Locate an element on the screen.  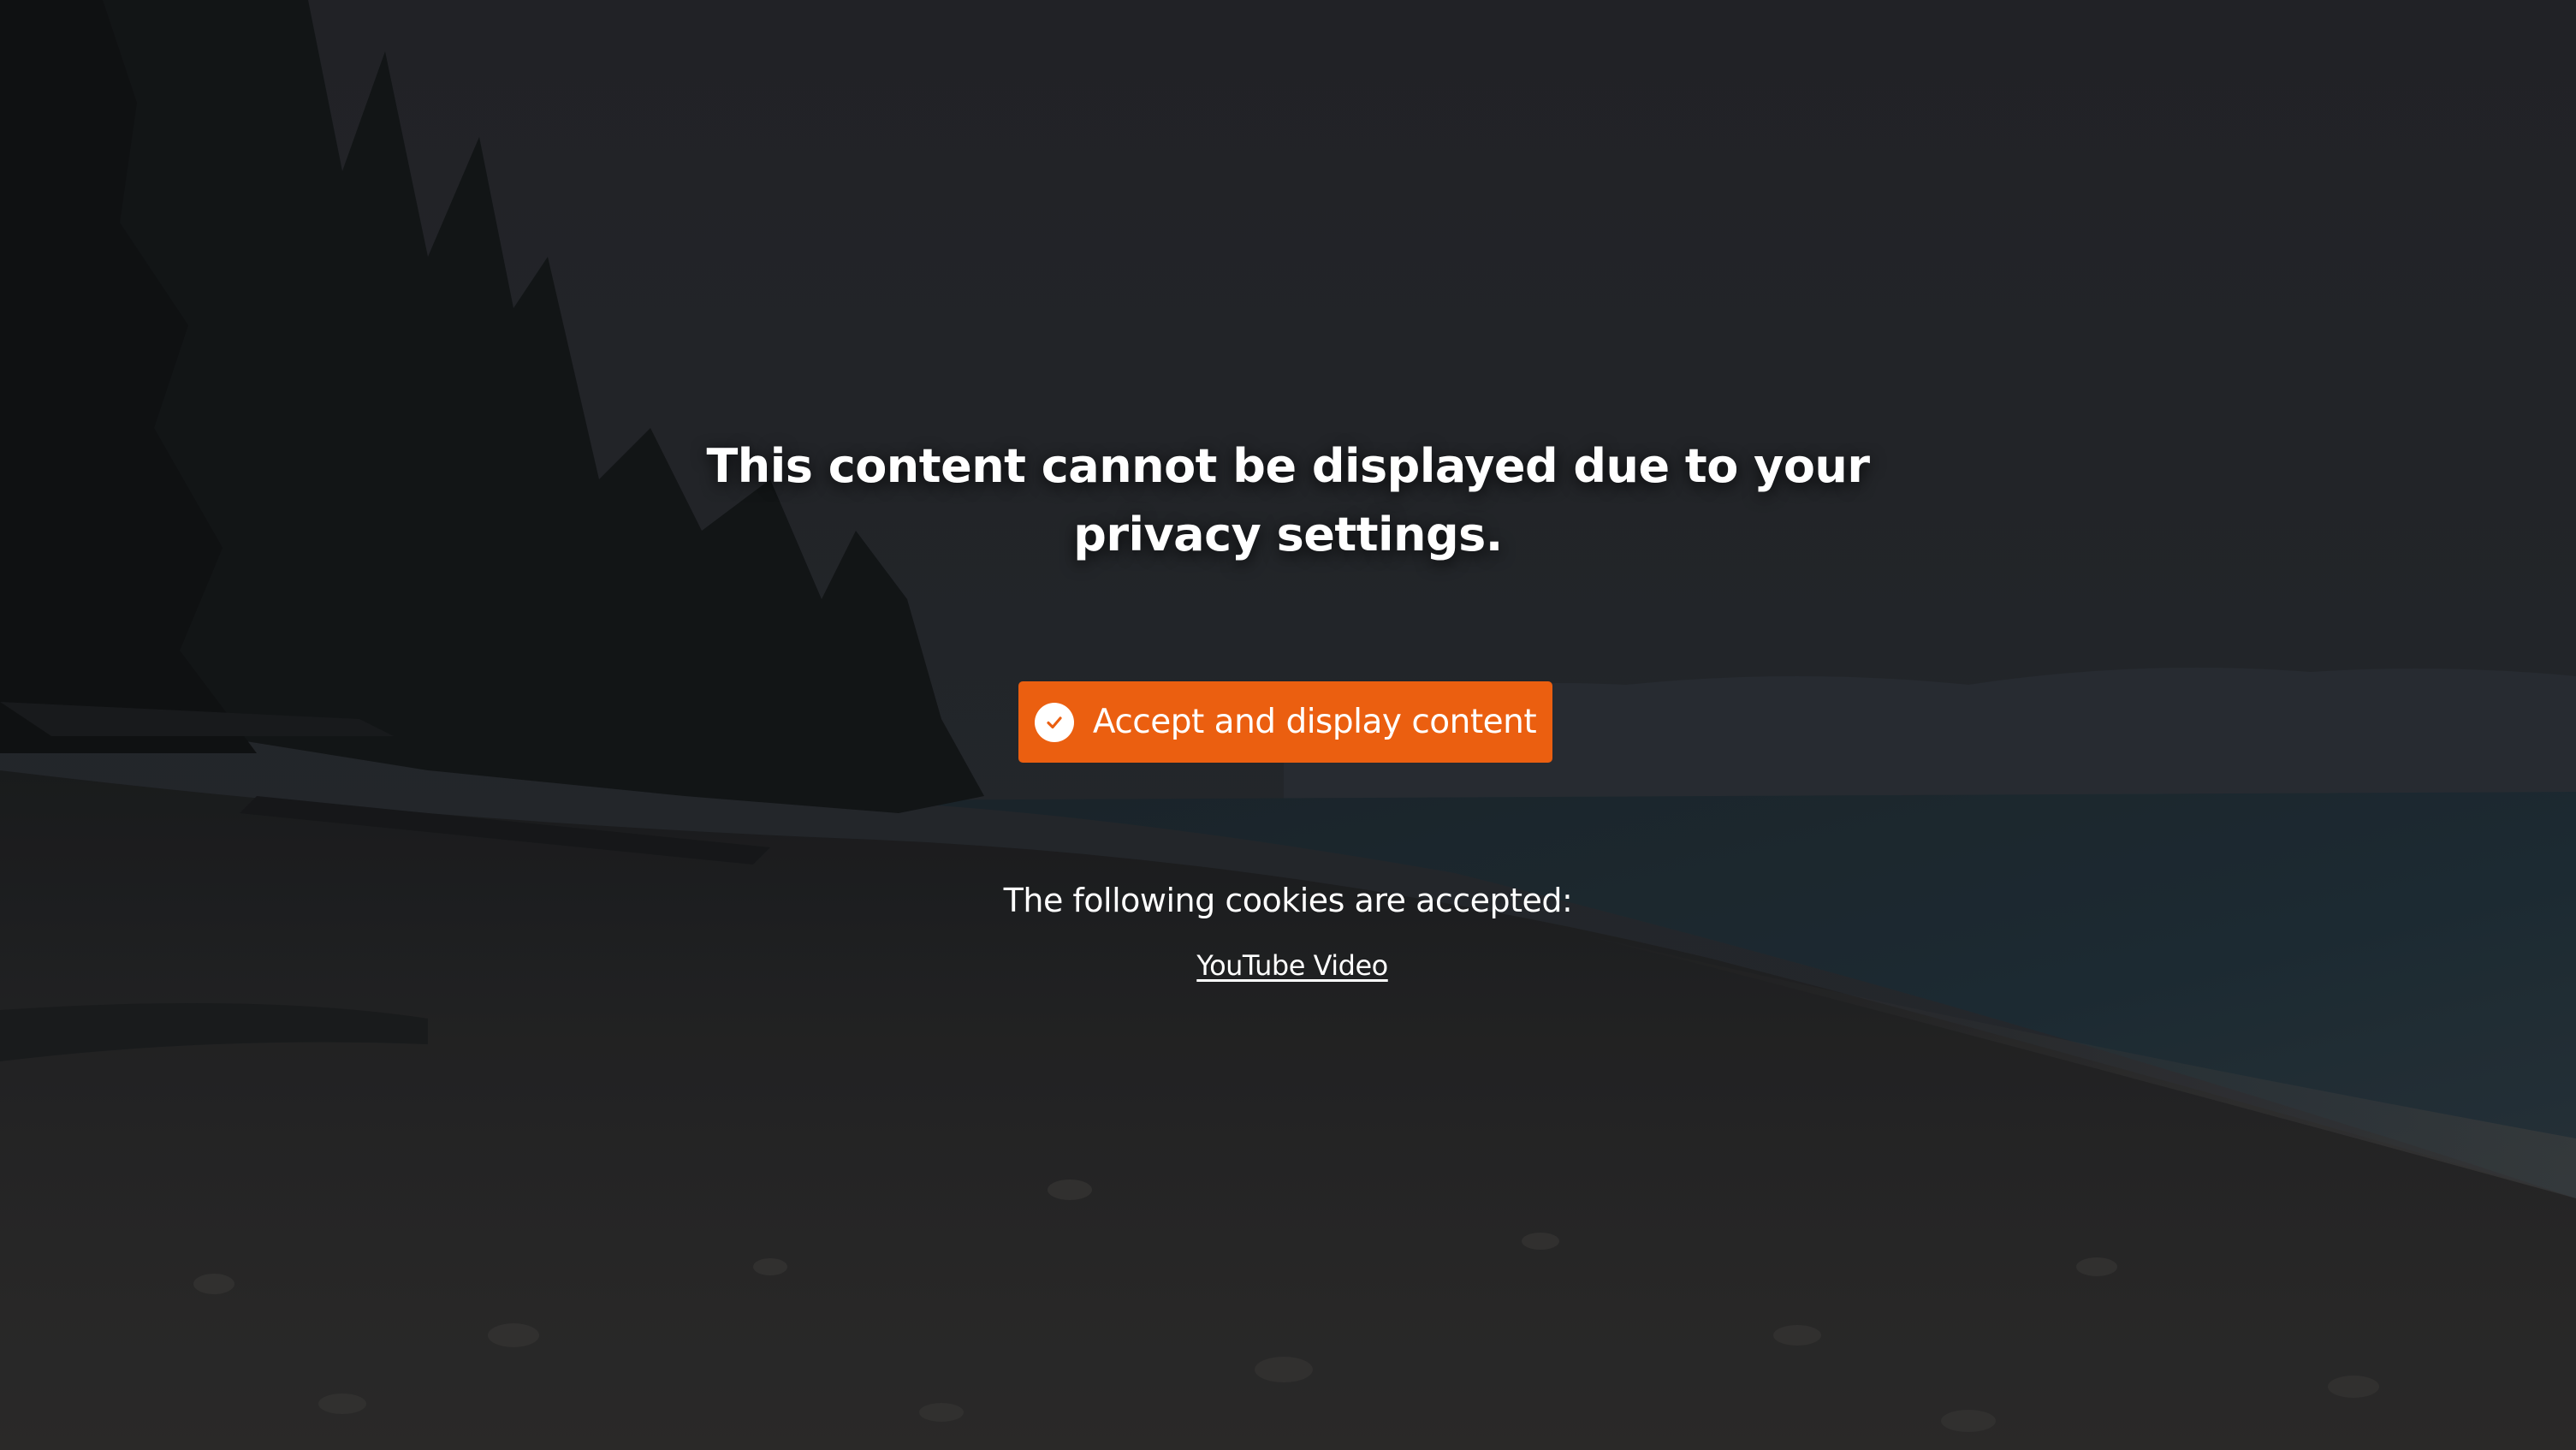
check-circle-icon is located at coordinates (1054, 722).